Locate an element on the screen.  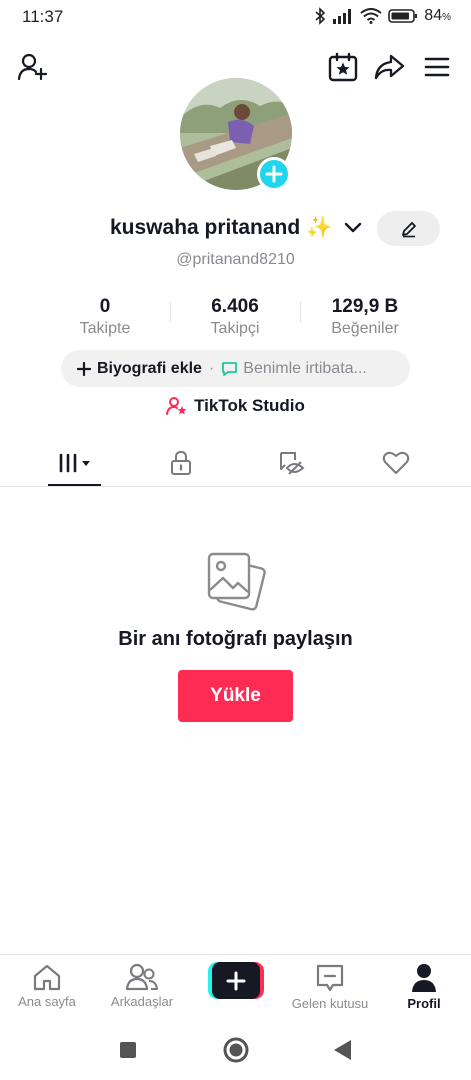
profile-name: kuswaha pritanand ✨ is located at coordinates (221, 228).